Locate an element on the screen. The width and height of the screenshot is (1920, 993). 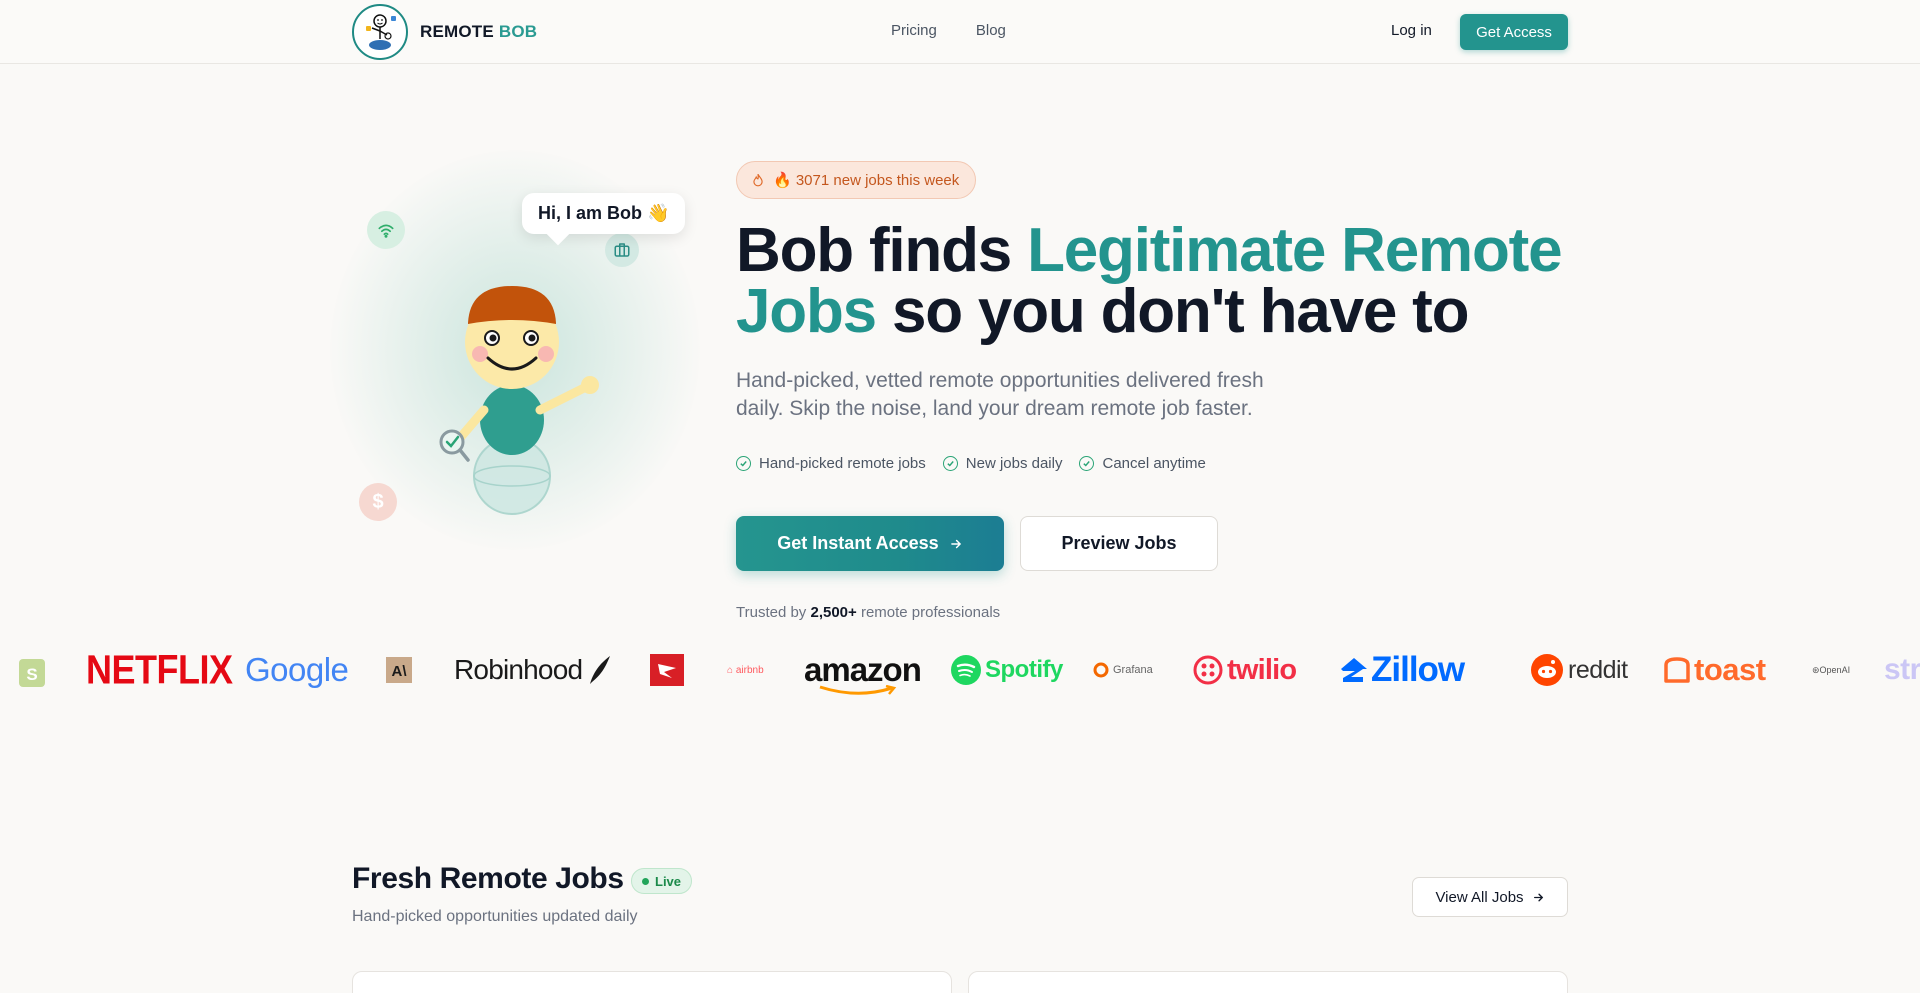
view-all-jobs-button: View All Jobs is located at coordinates (1490, 897).